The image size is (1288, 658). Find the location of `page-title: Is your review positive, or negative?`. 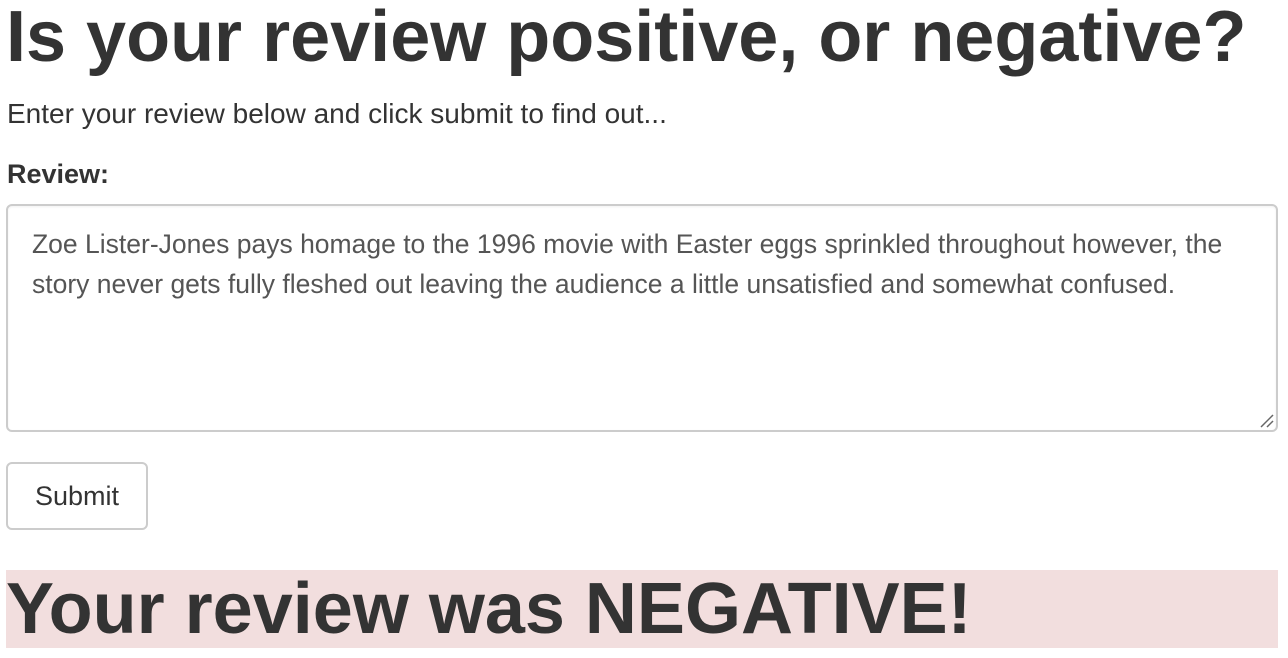

page-title: Is your review positive, or negative? is located at coordinates (626, 38).